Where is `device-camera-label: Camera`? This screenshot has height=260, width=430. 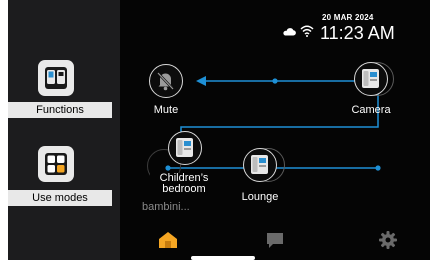
device-camera-label: Camera is located at coordinates (371, 110).